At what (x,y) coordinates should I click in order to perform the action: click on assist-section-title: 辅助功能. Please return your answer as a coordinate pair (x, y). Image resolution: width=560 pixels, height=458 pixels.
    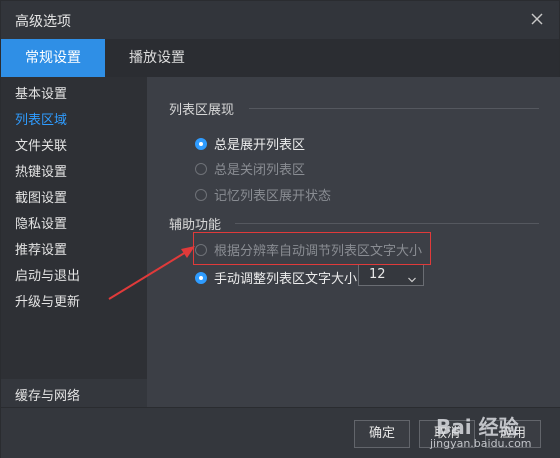
    Looking at the image, I should click on (195, 225).